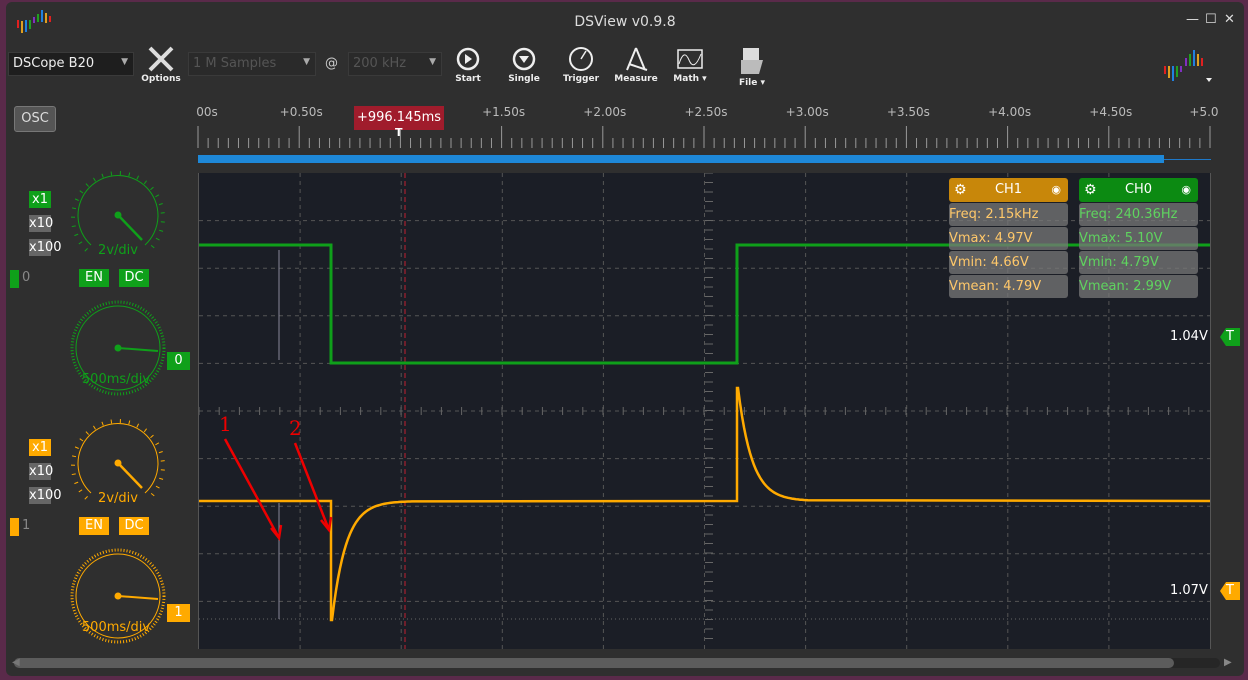 The image size is (1248, 680). What do you see at coordinates (594, 663) in the screenshot?
I see `scrollbar-thumb` at bounding box center [594, 663].